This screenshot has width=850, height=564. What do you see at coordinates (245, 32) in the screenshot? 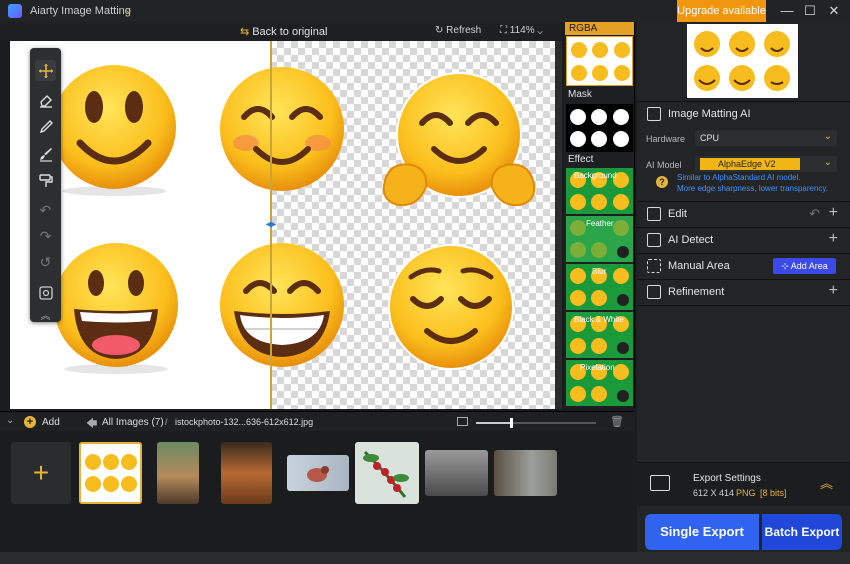
I see `compare-icon: ⇆` at bounding box center [245, 32].